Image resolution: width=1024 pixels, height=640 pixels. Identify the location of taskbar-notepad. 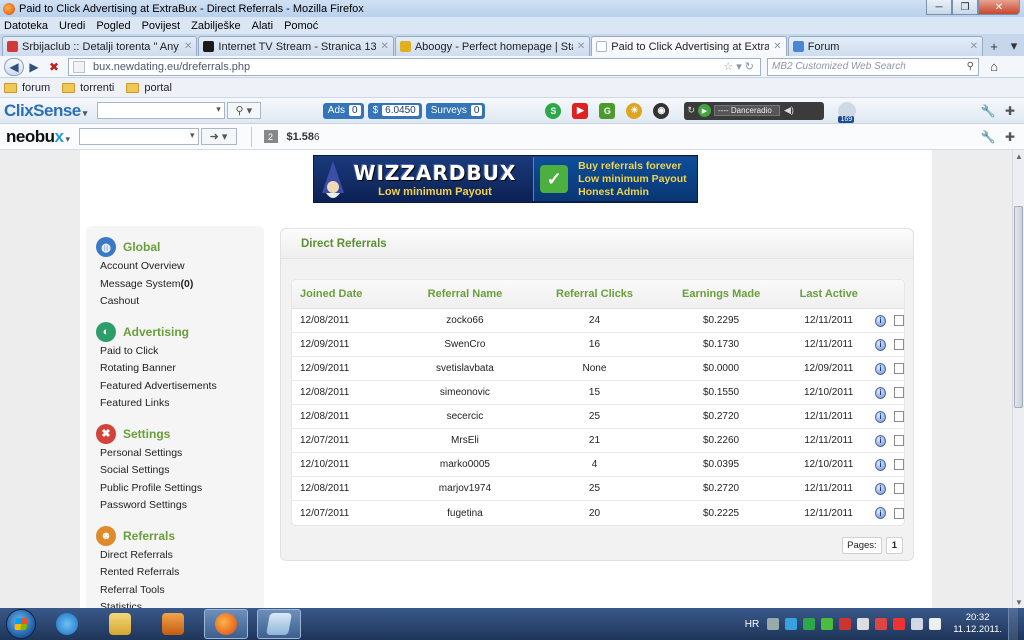
(279, 624).